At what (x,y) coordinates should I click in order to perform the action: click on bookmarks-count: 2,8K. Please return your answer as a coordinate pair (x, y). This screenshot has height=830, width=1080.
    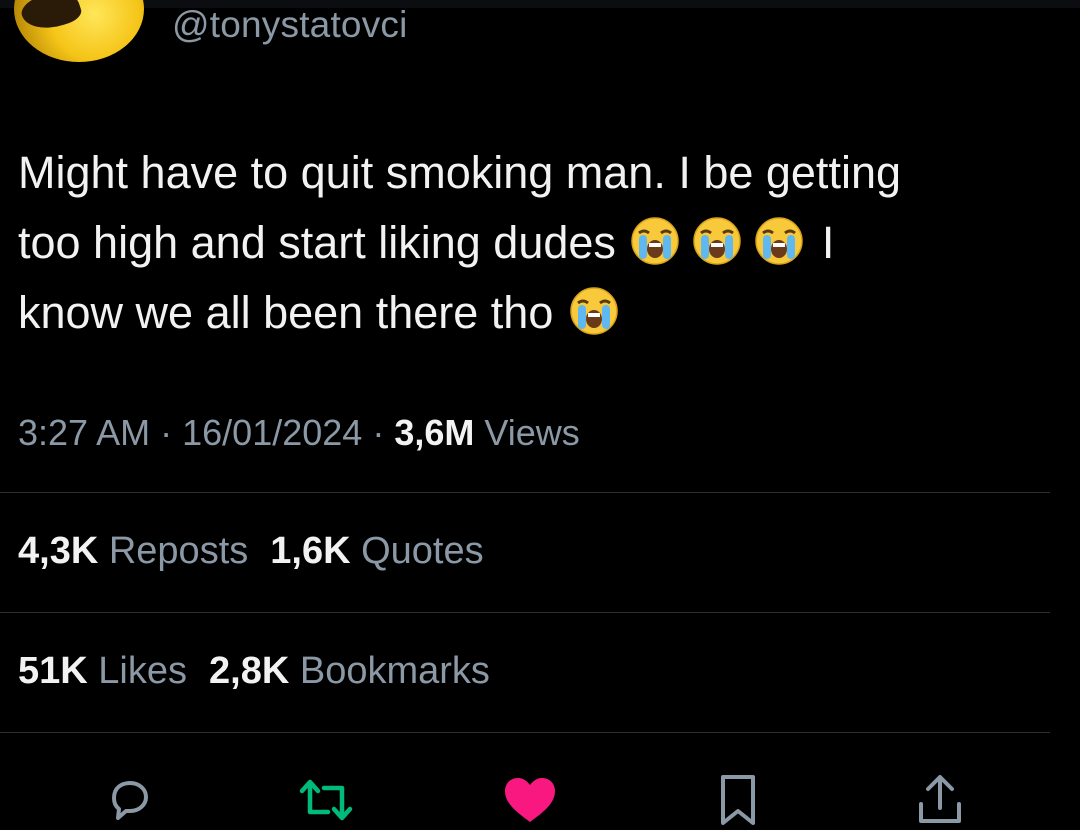
    Looking at the image, I should click on (249, 671).